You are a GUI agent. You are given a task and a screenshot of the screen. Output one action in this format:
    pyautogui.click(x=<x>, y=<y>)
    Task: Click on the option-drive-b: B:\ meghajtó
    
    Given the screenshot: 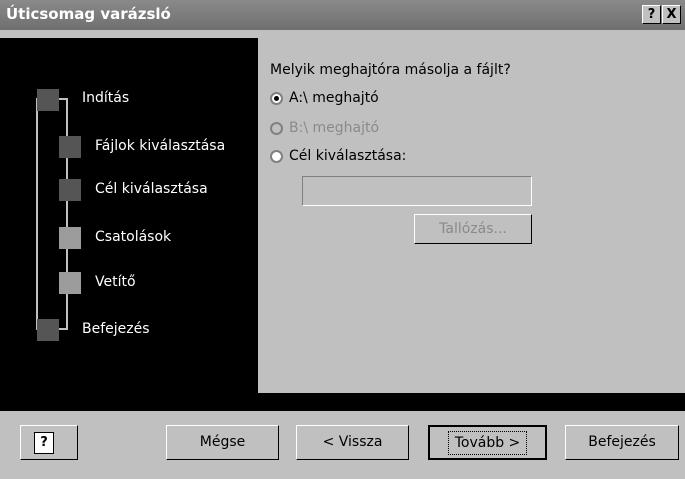 What is the action you would take?
    pyautogui.click(x=324, y=128)
    